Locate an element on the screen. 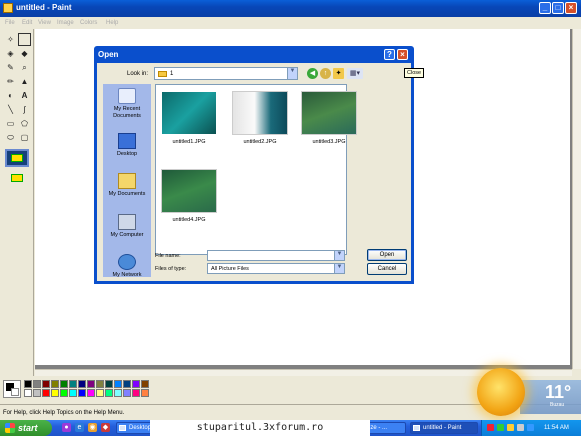  place-my-network: My Network is located at coordinates (127, 266).